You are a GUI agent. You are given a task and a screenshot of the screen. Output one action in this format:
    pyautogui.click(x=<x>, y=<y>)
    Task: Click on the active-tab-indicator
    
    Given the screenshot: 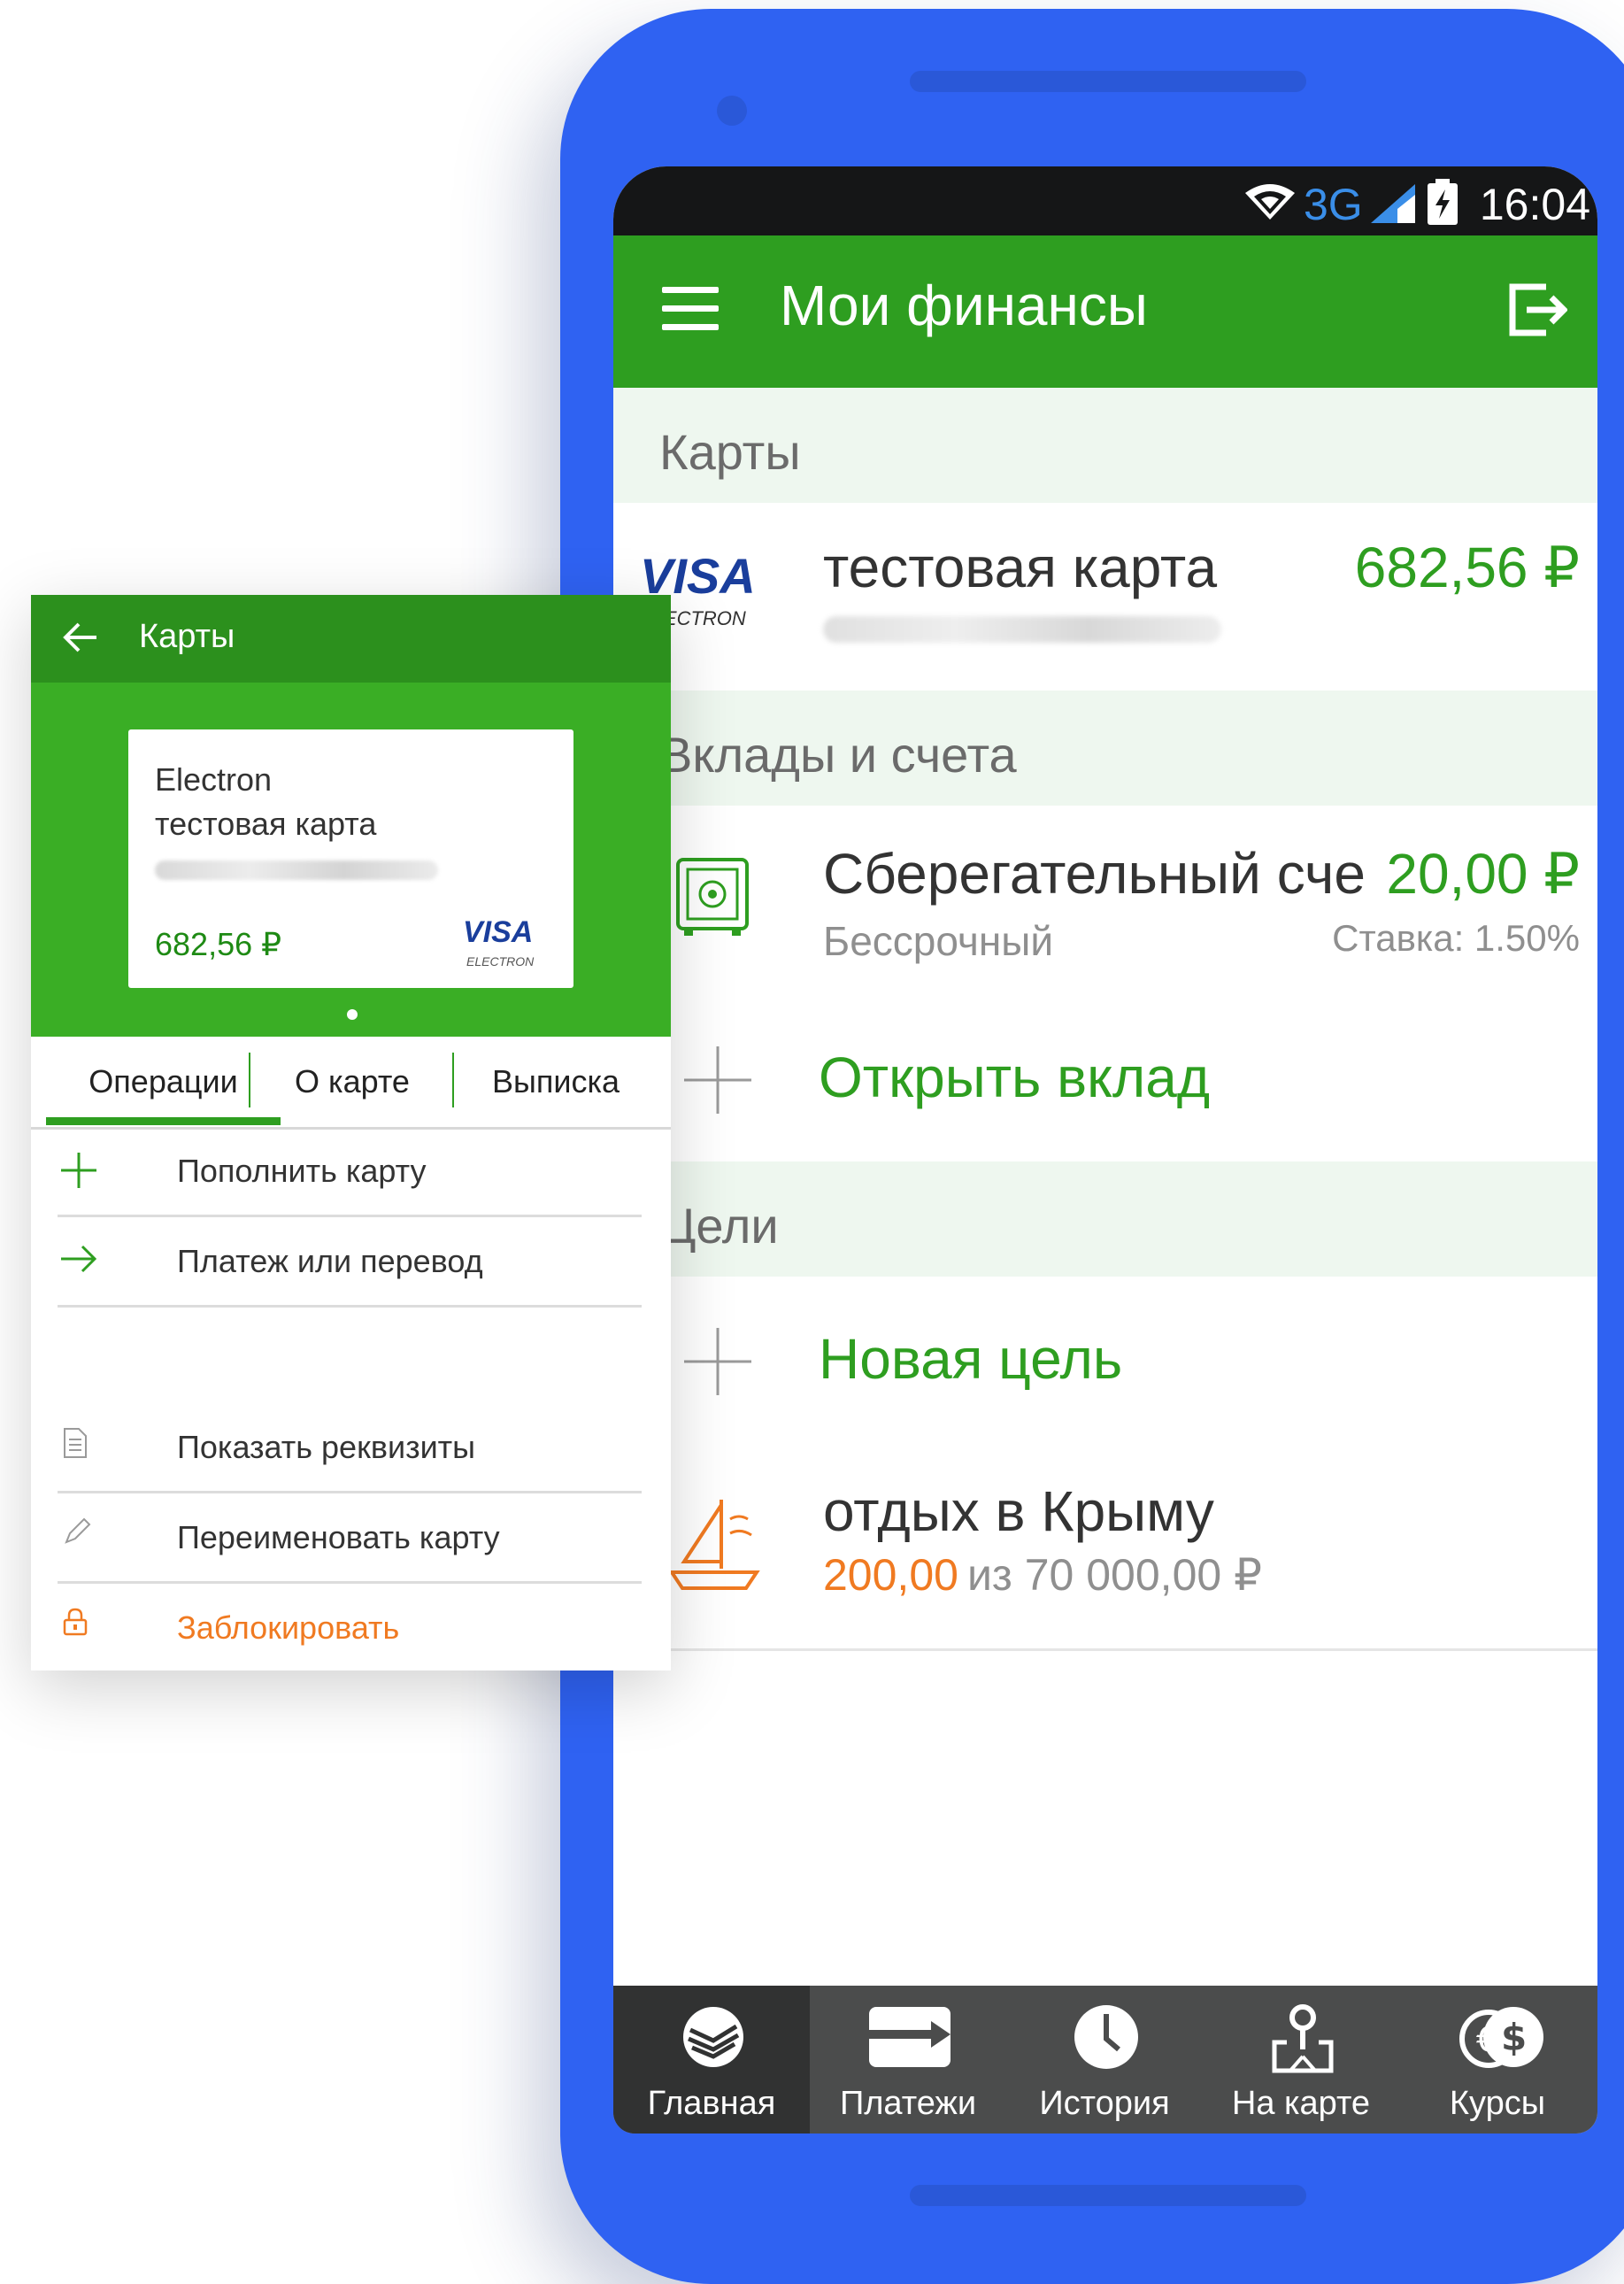 What is the action you would take?
    pyautogui.click(x=163, y=1121)
    